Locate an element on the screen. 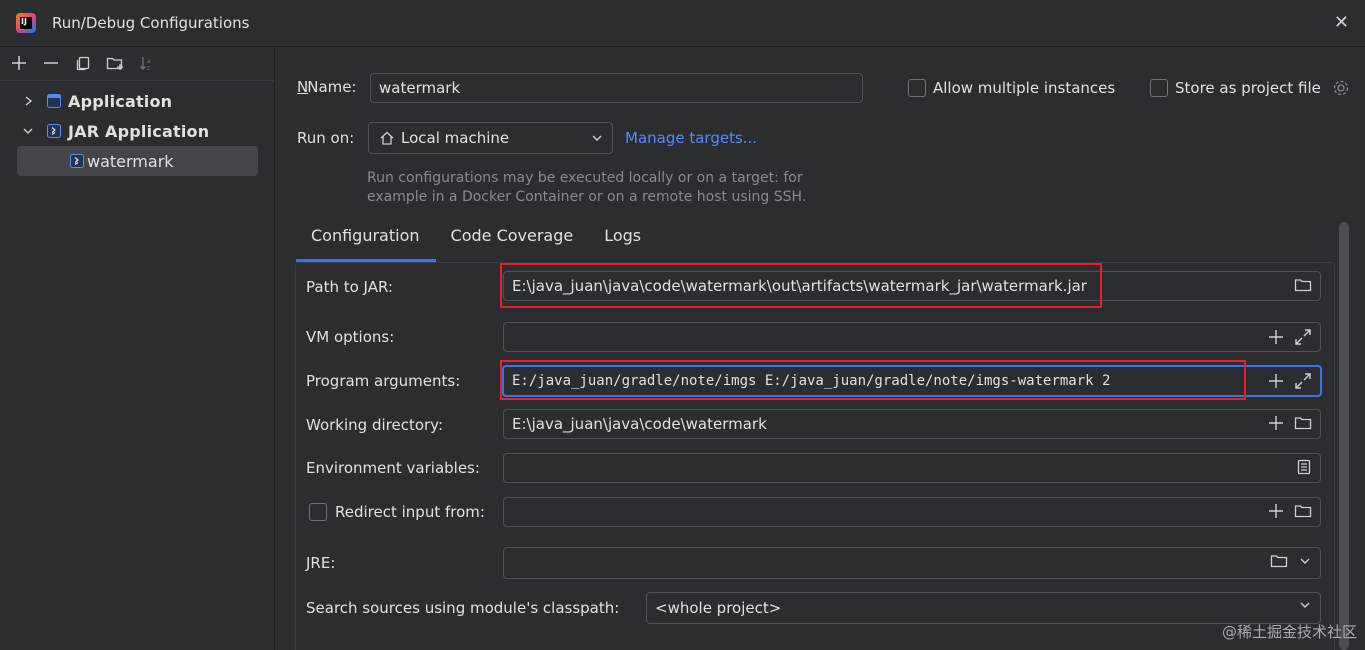  window-title: Run/Debug Configurations is located at coordinates (151, 23).